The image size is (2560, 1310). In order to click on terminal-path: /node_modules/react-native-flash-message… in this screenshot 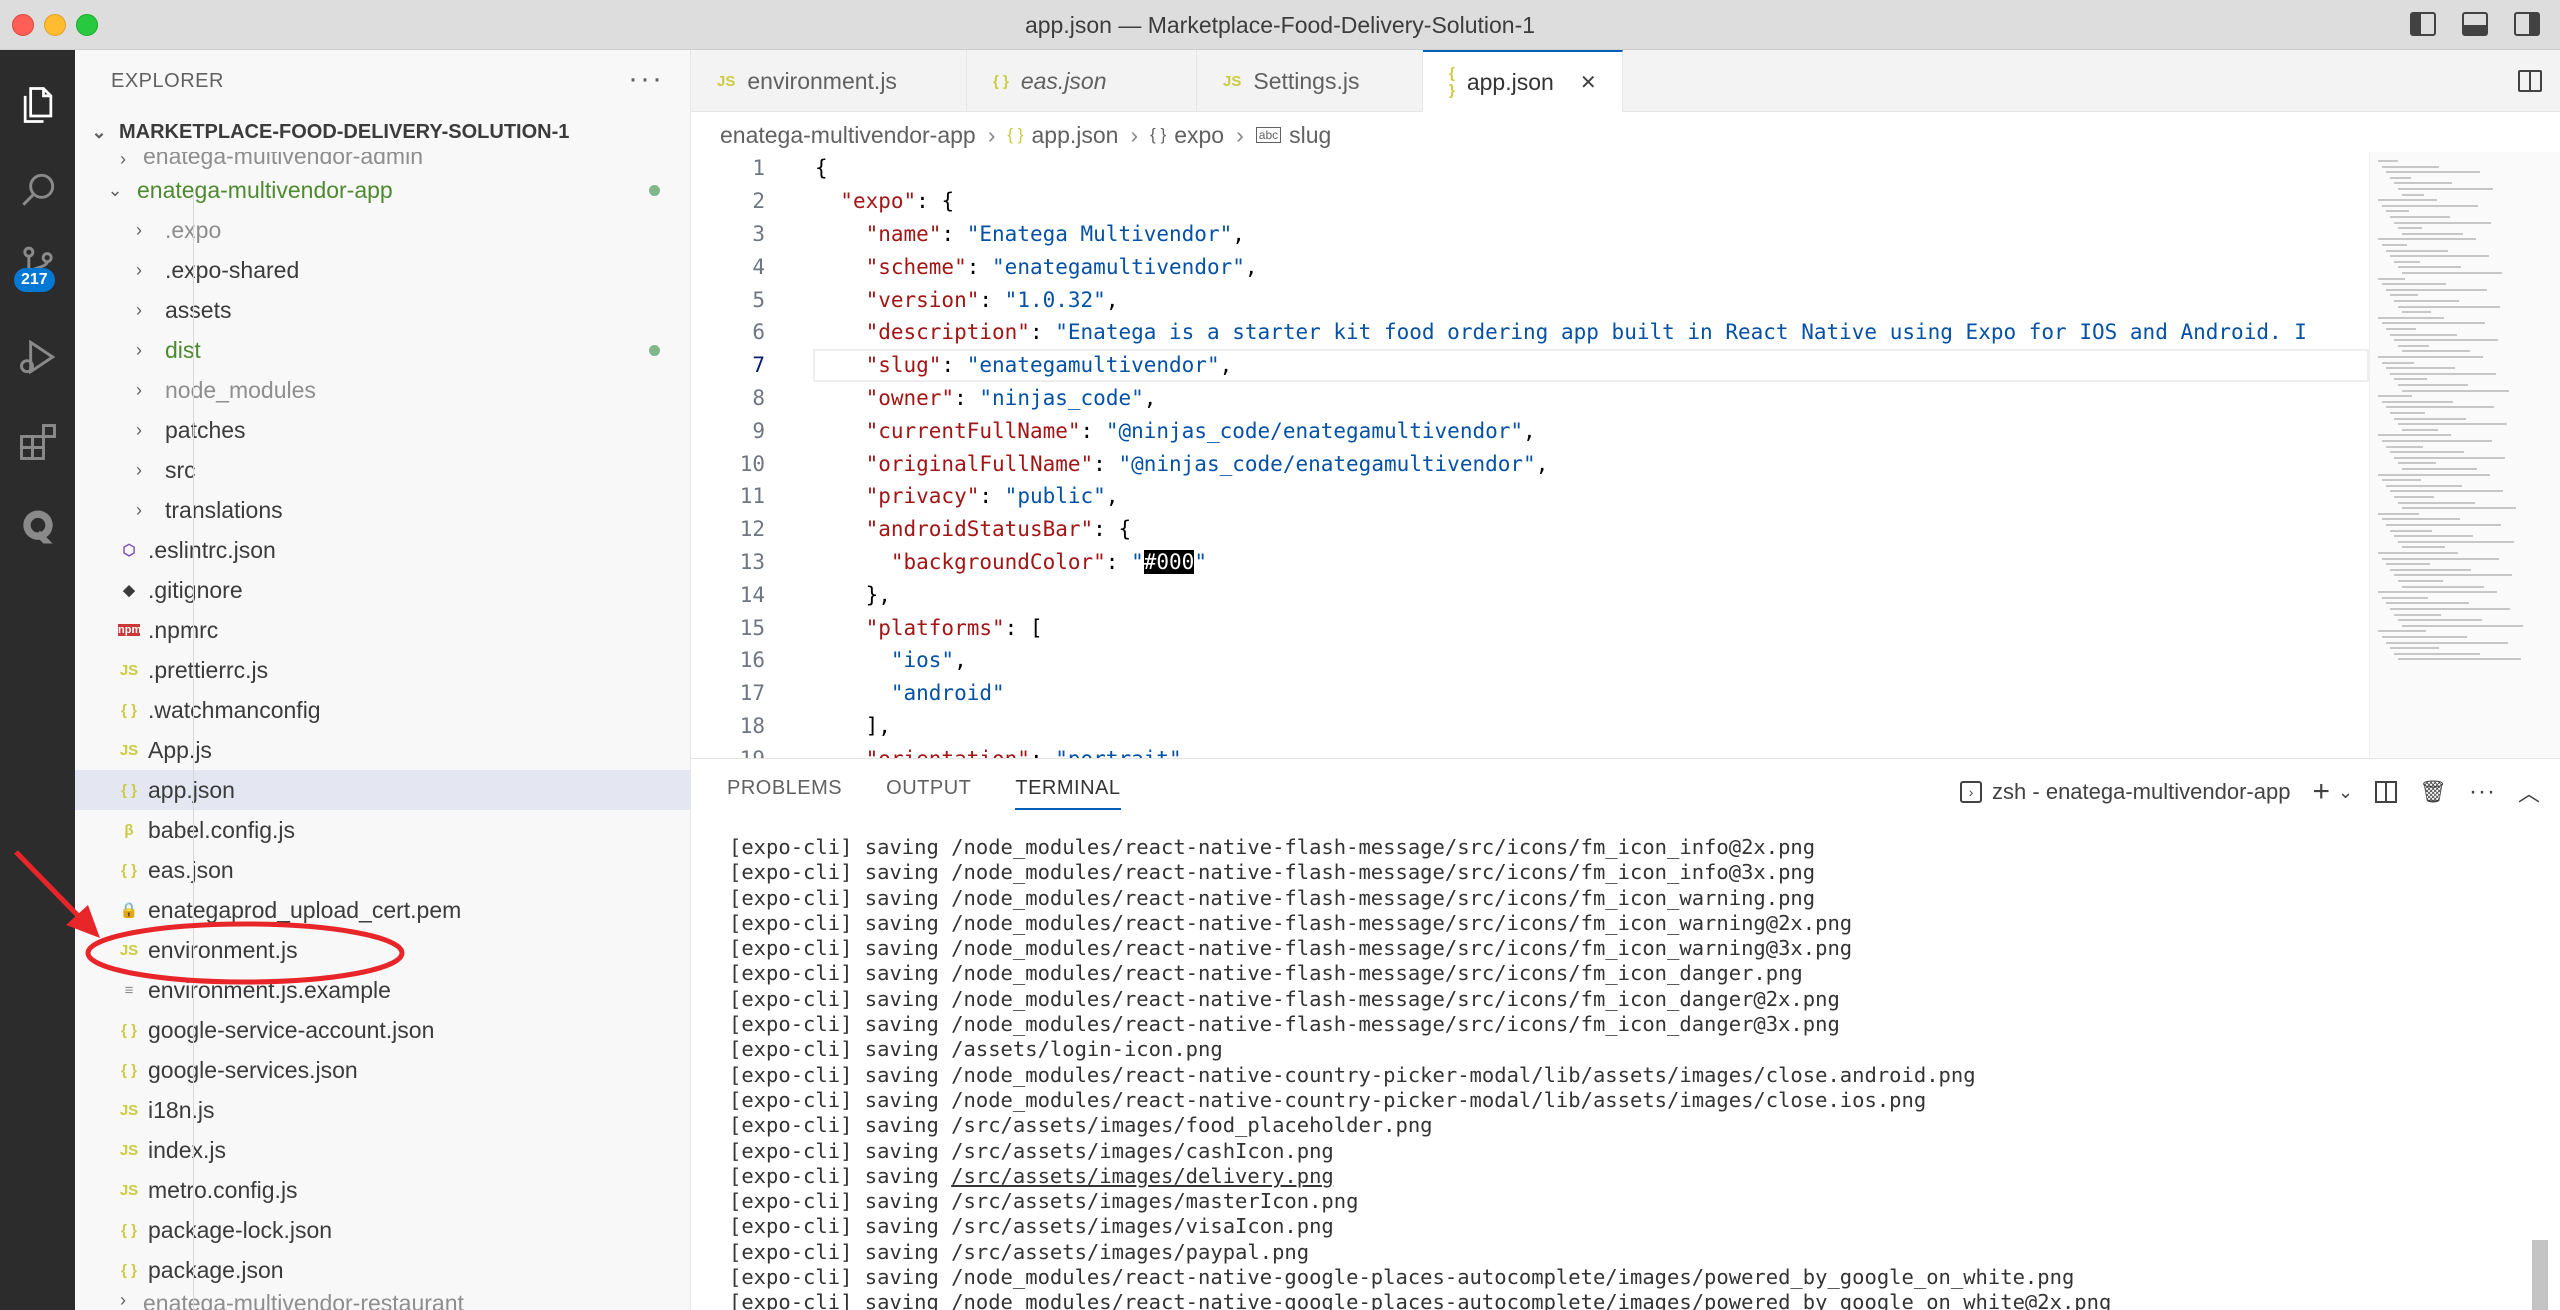, I will do `click(1402, 922)`.